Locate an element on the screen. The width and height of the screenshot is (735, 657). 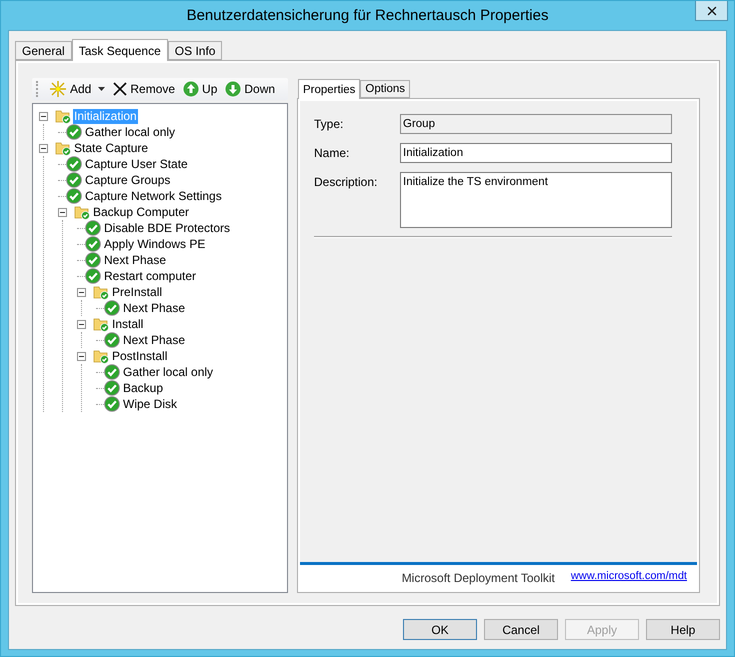
window-title: Benutzerdatensicherung für Rechnertausch Properties is located at coordinates (367, 15).